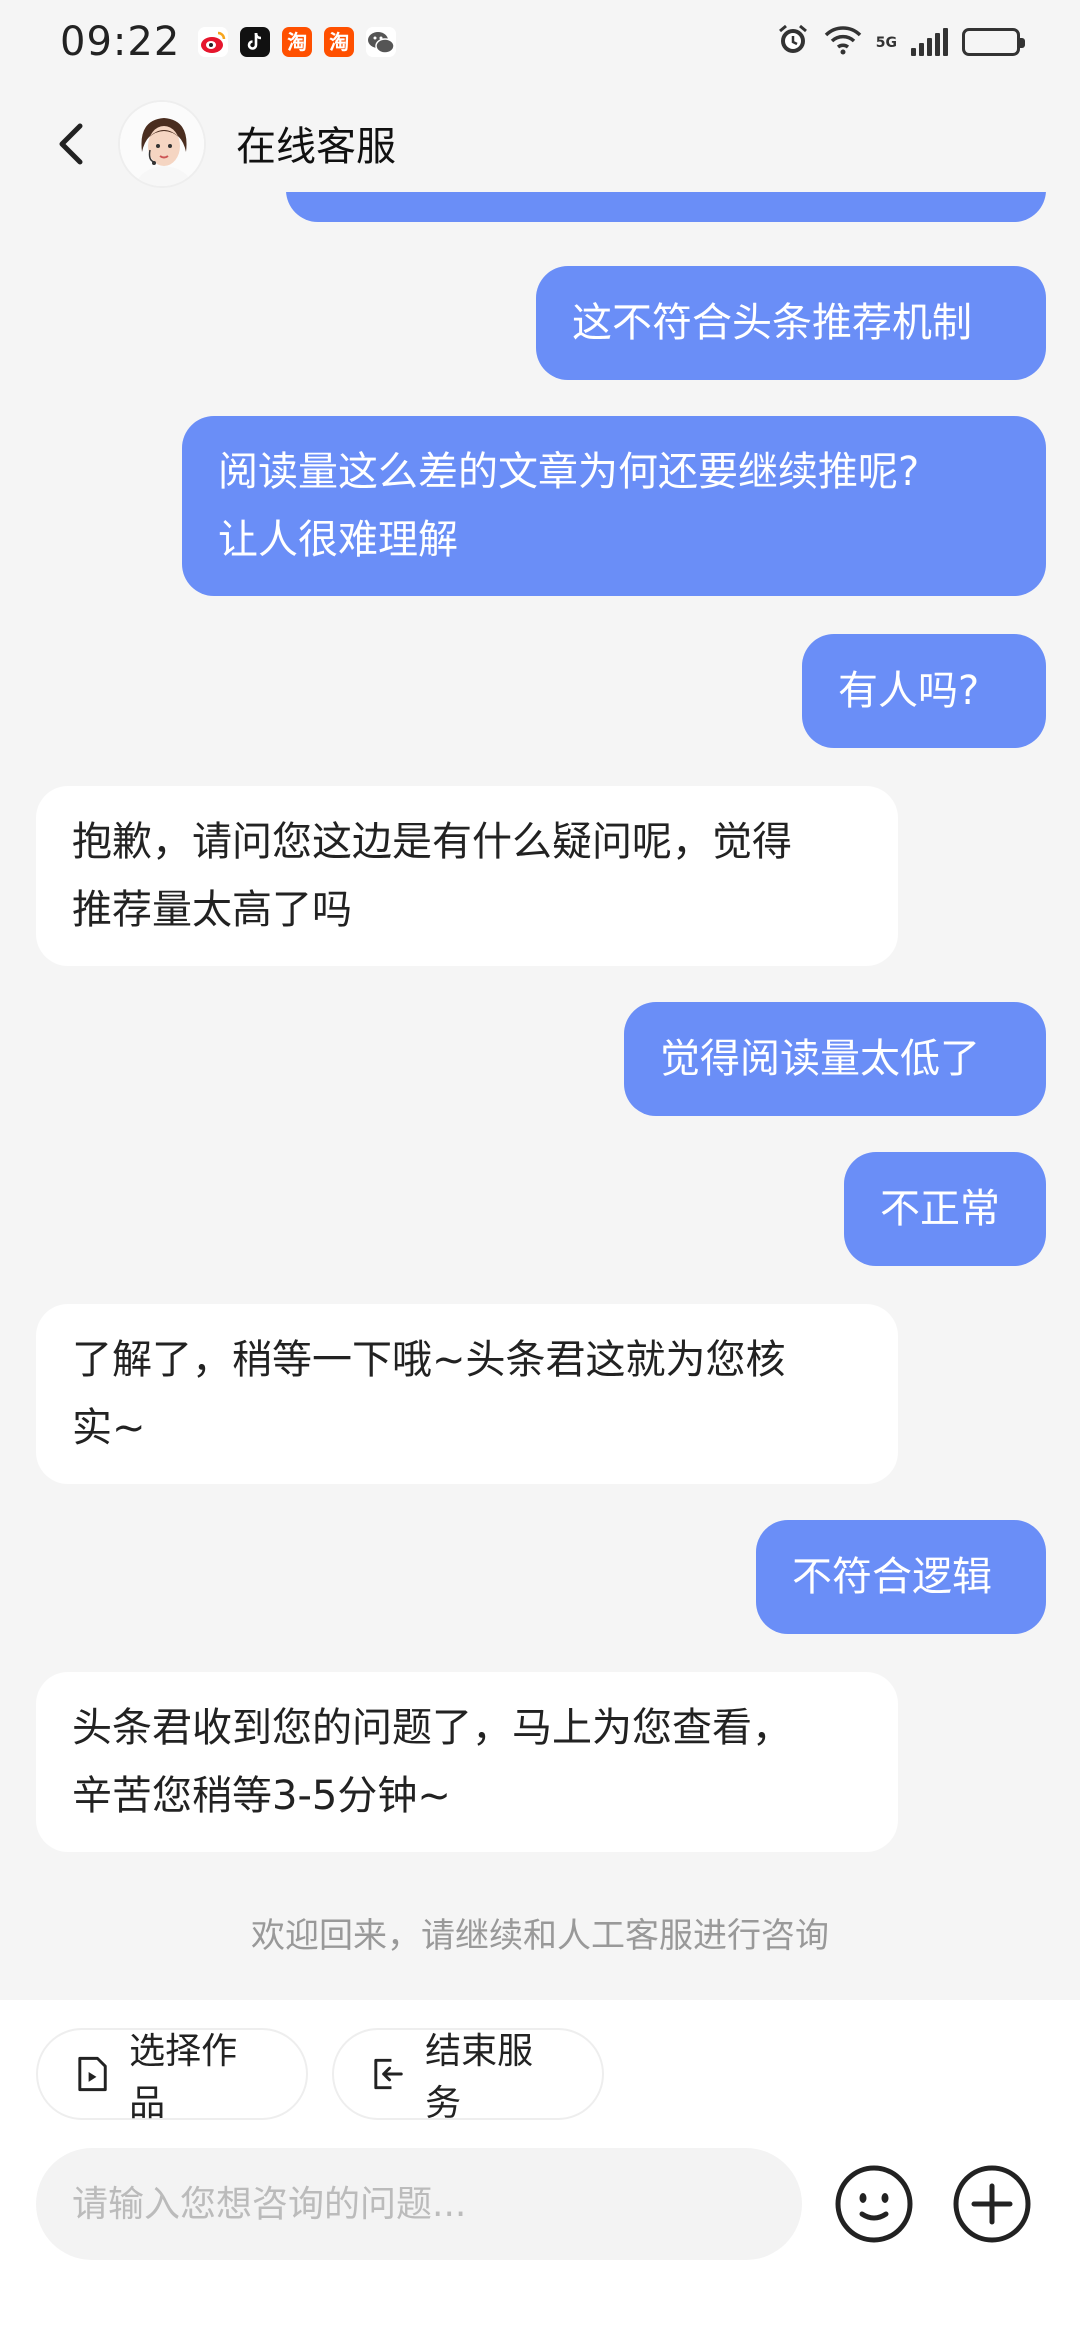 This screenshot has height=2340, width=1080. I want to click on message-bubble-outgoing: 不符合逻辑, so click(901, 1577).